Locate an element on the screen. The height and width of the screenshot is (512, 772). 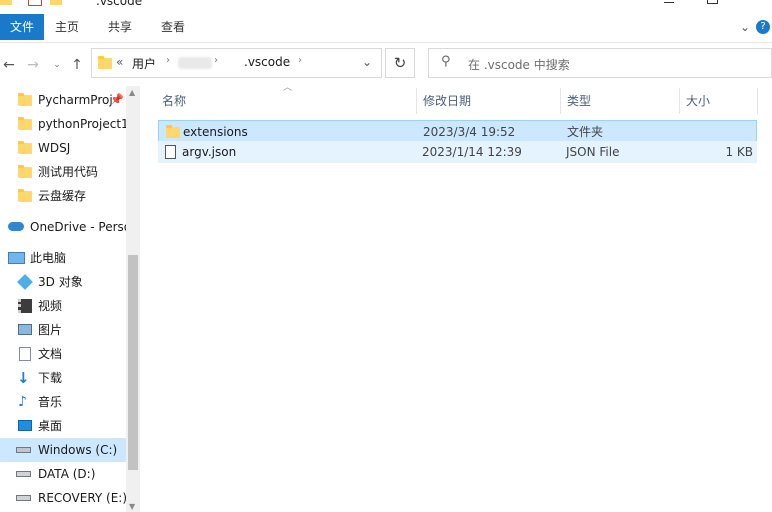
refresh-button: ↻ is located at coordinates (400, 63).